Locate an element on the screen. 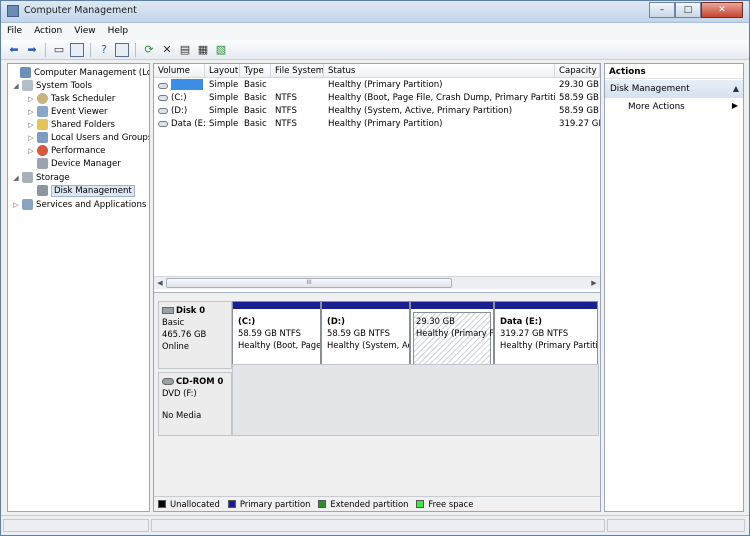 The image size is (750, 536). title-bar: Computer Management – □ ✕ is located at coordinates (375, 12).